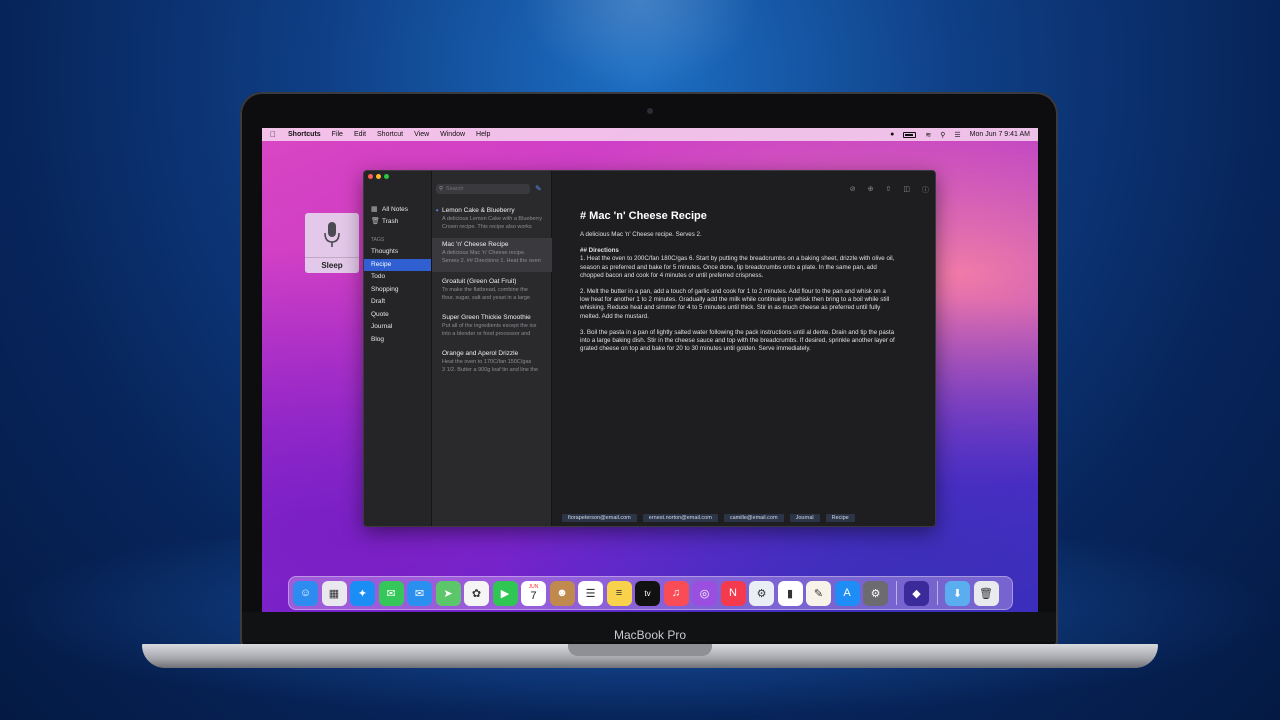 The width and height of the screenshot is (1280, 720). Describe the element at coordinates (362, 593) in the screenshot. I see `safari-icon: ✦` at that location.